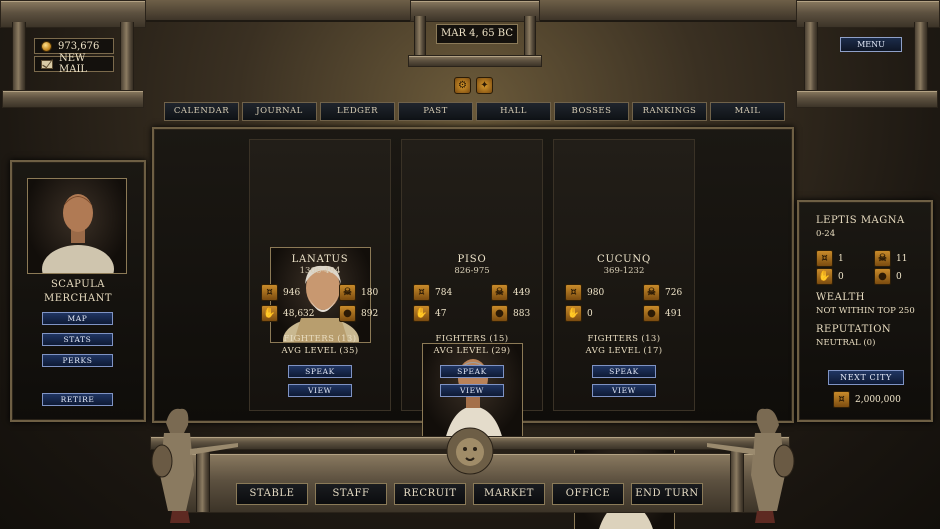  I want to click on city-stat-fame: ☠ 11, so click(890, 258).